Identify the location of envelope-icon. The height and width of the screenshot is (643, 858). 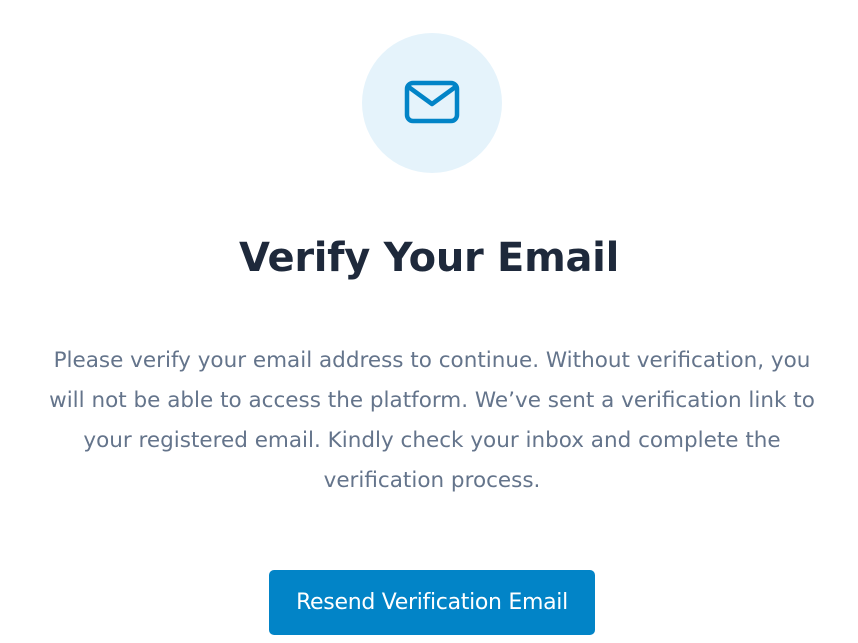
(432, 102).